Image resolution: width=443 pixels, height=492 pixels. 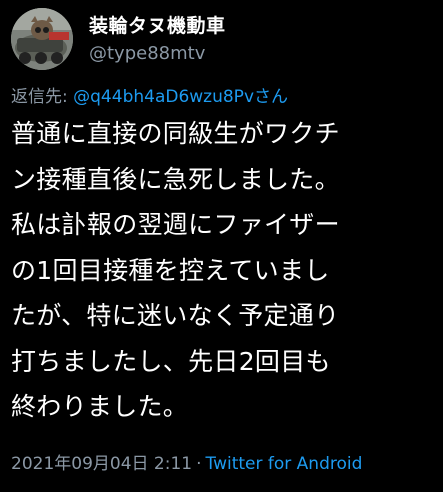 What do you see at coordinates (157, 26) in the screenshot?
I see `display-name: 装輪タヌ機動車` at bounding box center [157, 26].